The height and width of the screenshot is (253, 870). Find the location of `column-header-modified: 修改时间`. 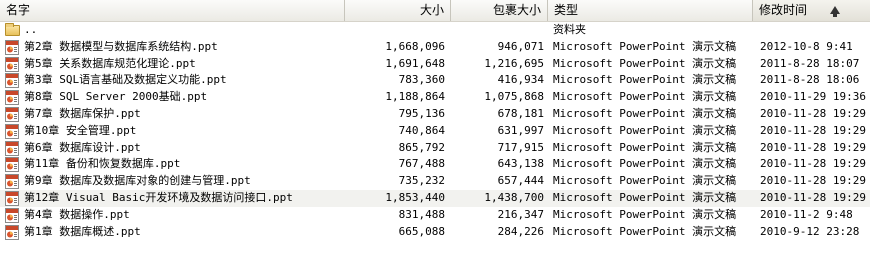

column-header-modified: 修改时间 is located at coordinates (811, 10).